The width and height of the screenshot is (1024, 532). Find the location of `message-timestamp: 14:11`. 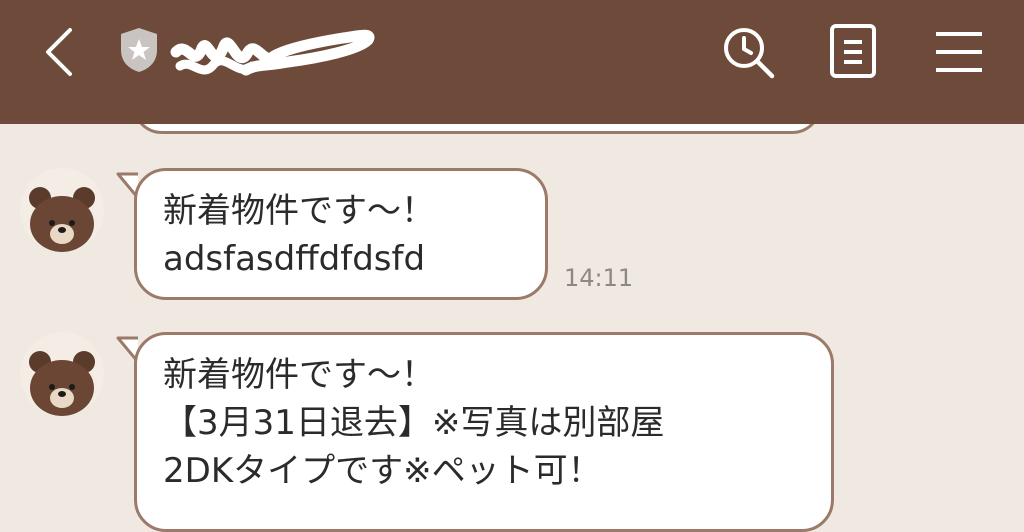

message-timestamp: 14:11 is located at coordinates (599, 278).